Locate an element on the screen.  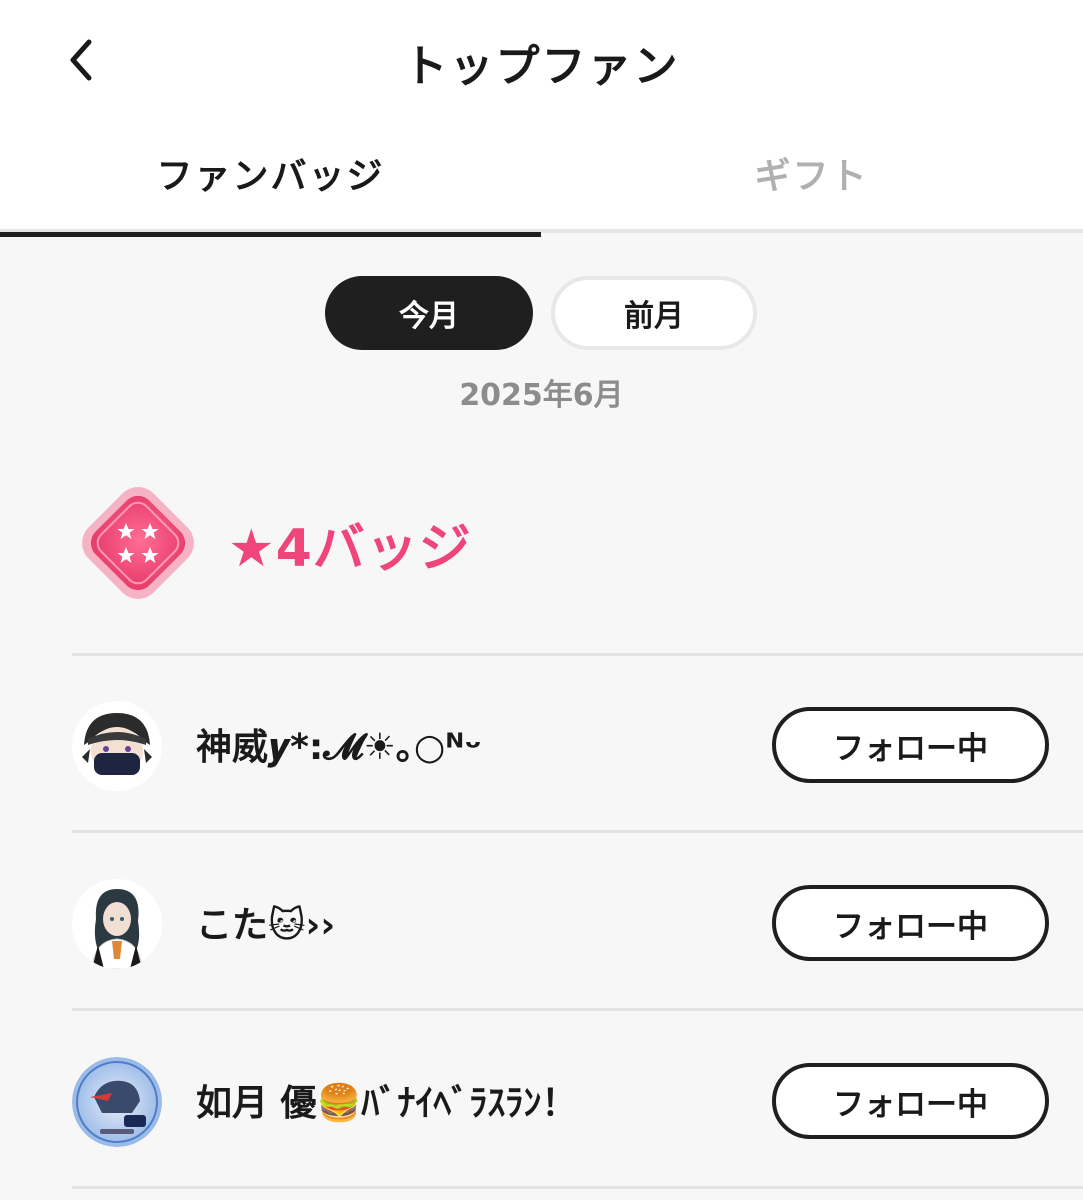
last-month-button: 前月 is located at coordinates (654, 313).